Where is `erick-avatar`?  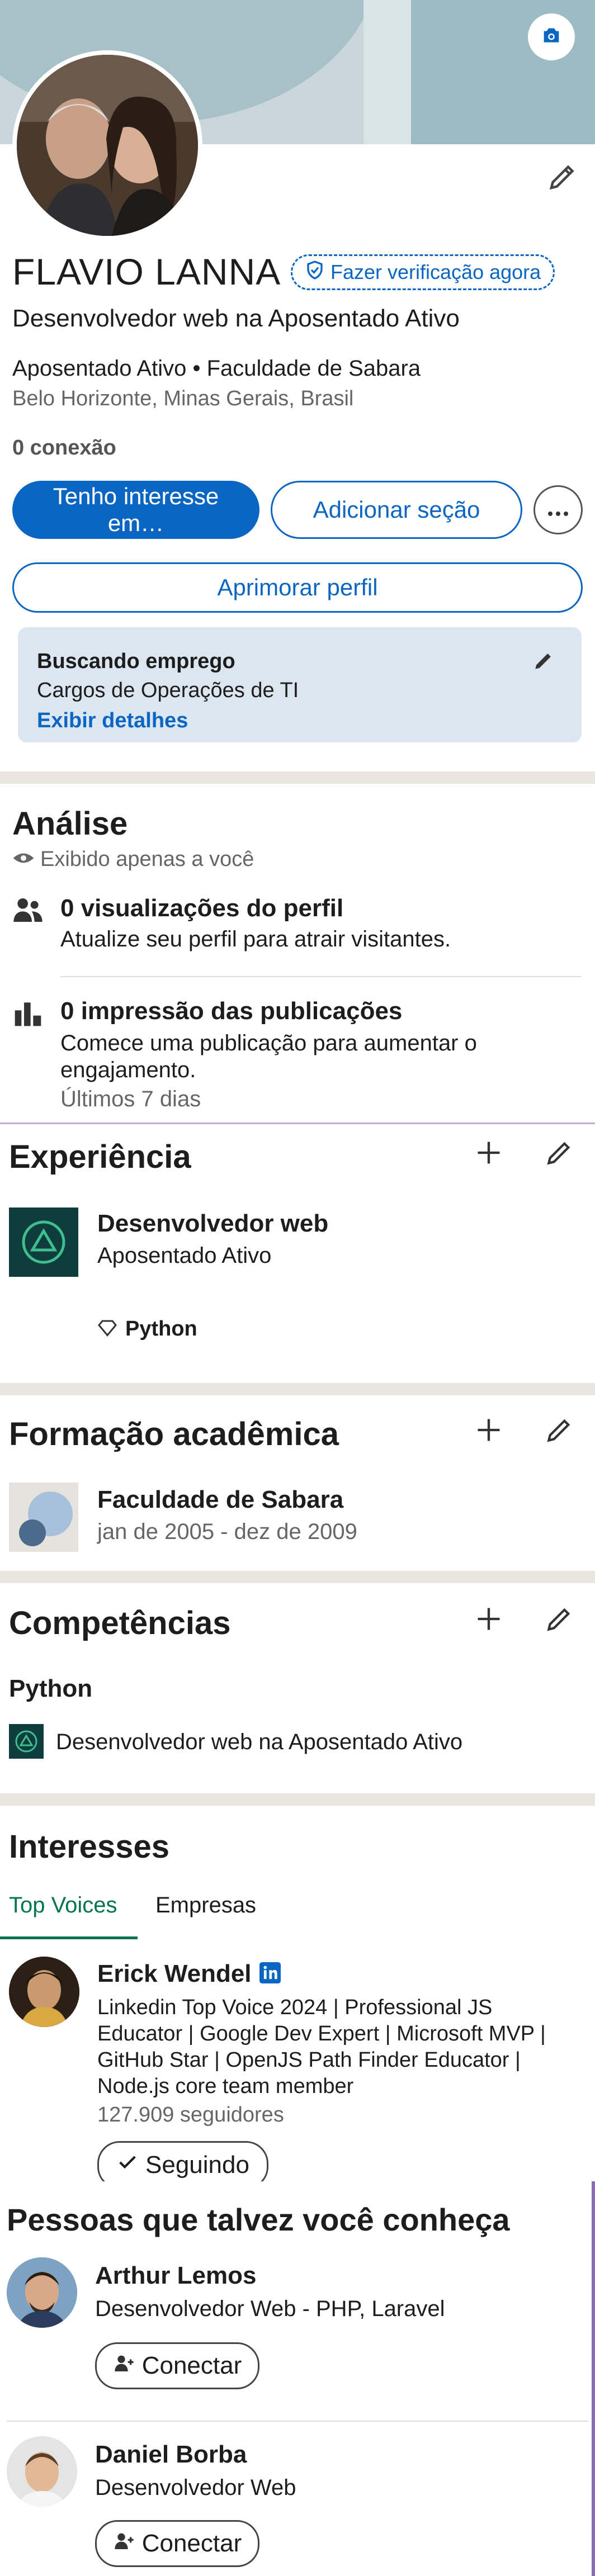 erick-avatar is located at coordinates (44, 1992).